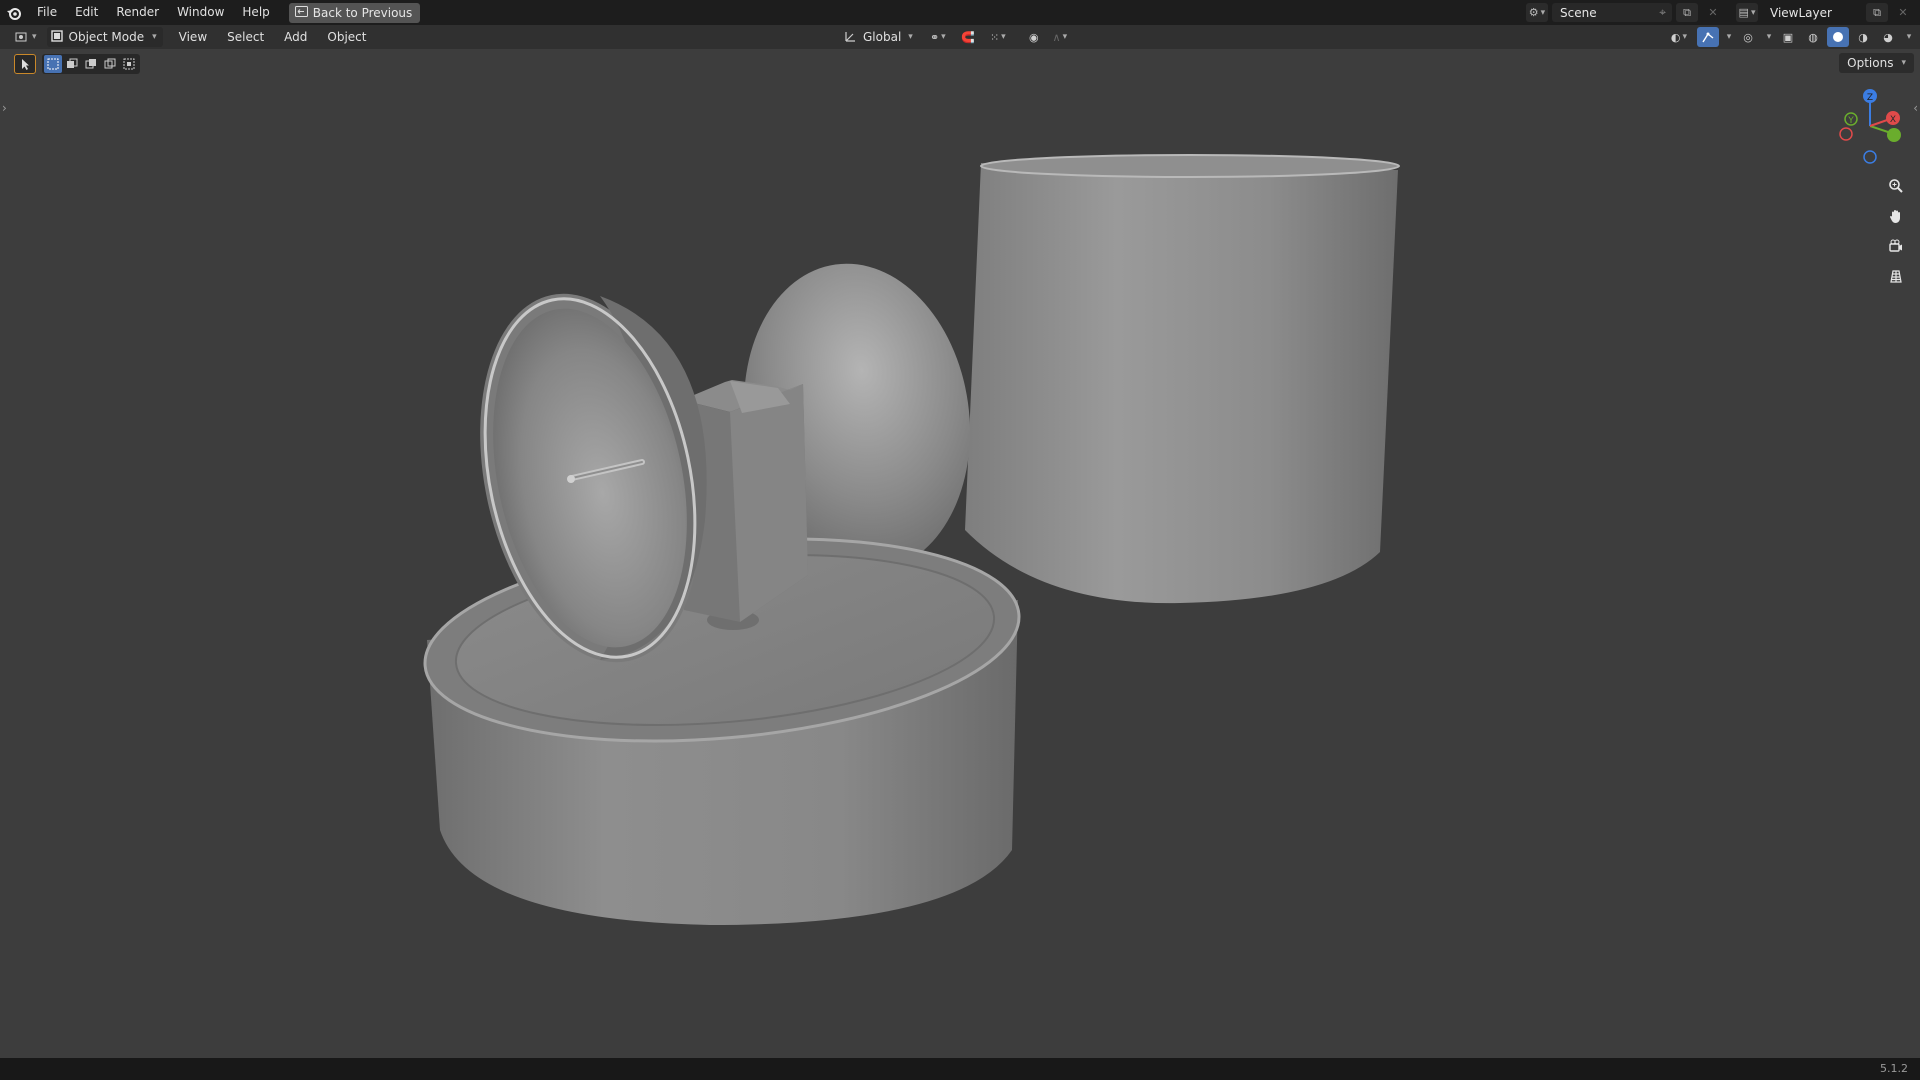  Describe the element at coordinates (255, 12) in the screenshot. I see `menu-help: Help` at that location.